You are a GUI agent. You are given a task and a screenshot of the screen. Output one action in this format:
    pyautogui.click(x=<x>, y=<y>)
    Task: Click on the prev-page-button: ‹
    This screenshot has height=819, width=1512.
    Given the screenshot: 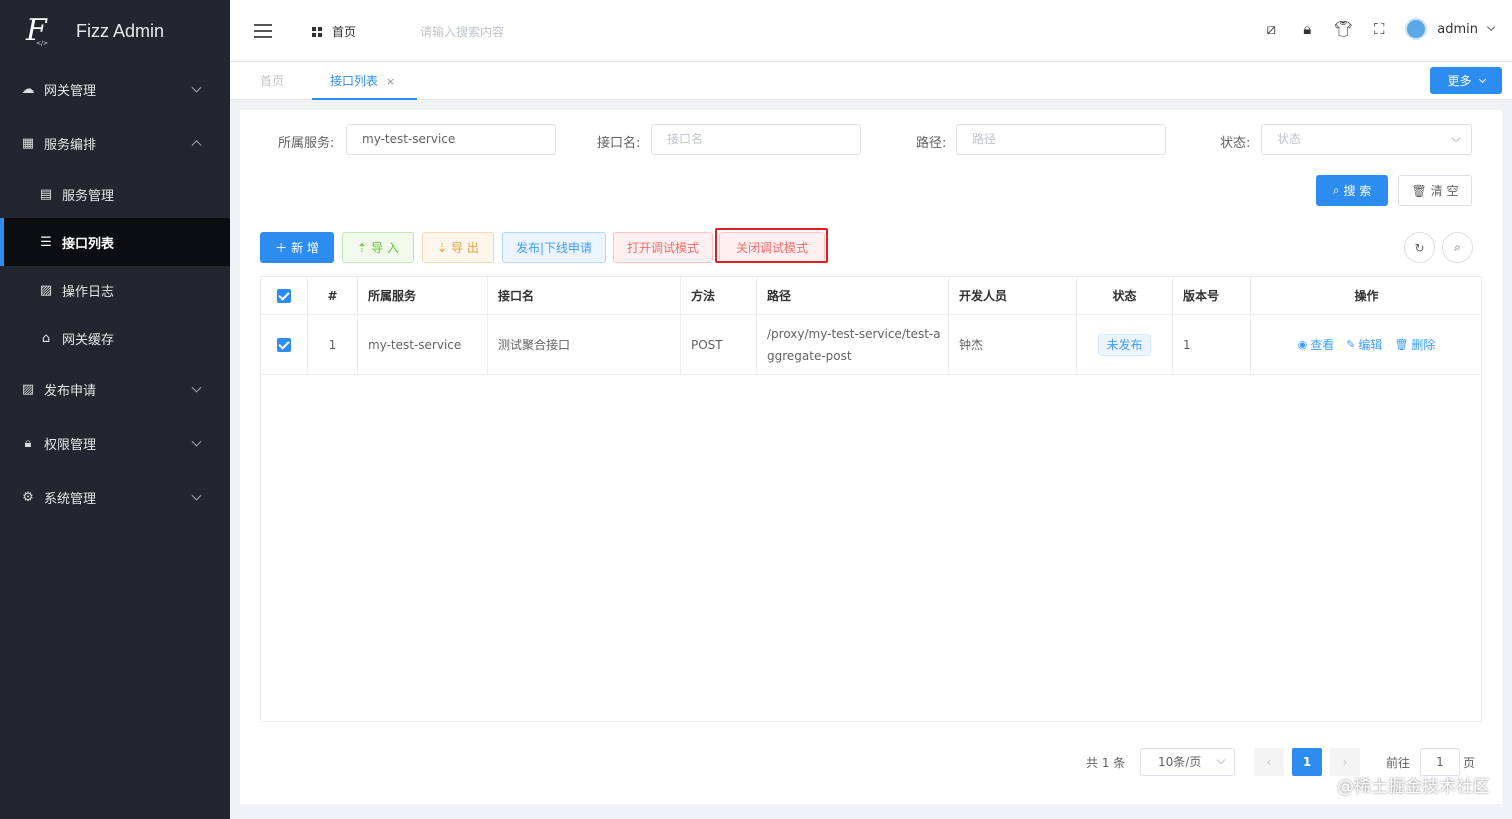 What is the action you would take?
    pyautogui.click(x=1269, y=762)
    